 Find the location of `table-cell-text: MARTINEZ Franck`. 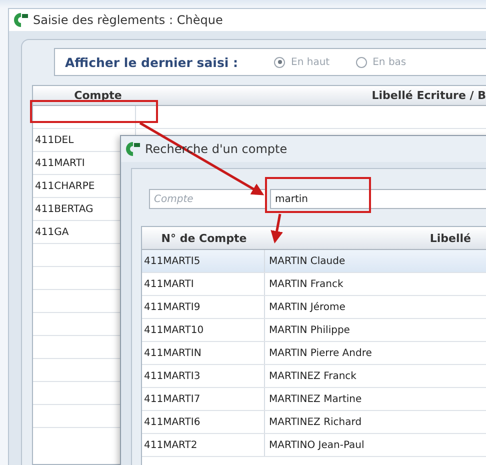

table-cell-text: MARTINEZ Franck is located at coordinates (313, 377).